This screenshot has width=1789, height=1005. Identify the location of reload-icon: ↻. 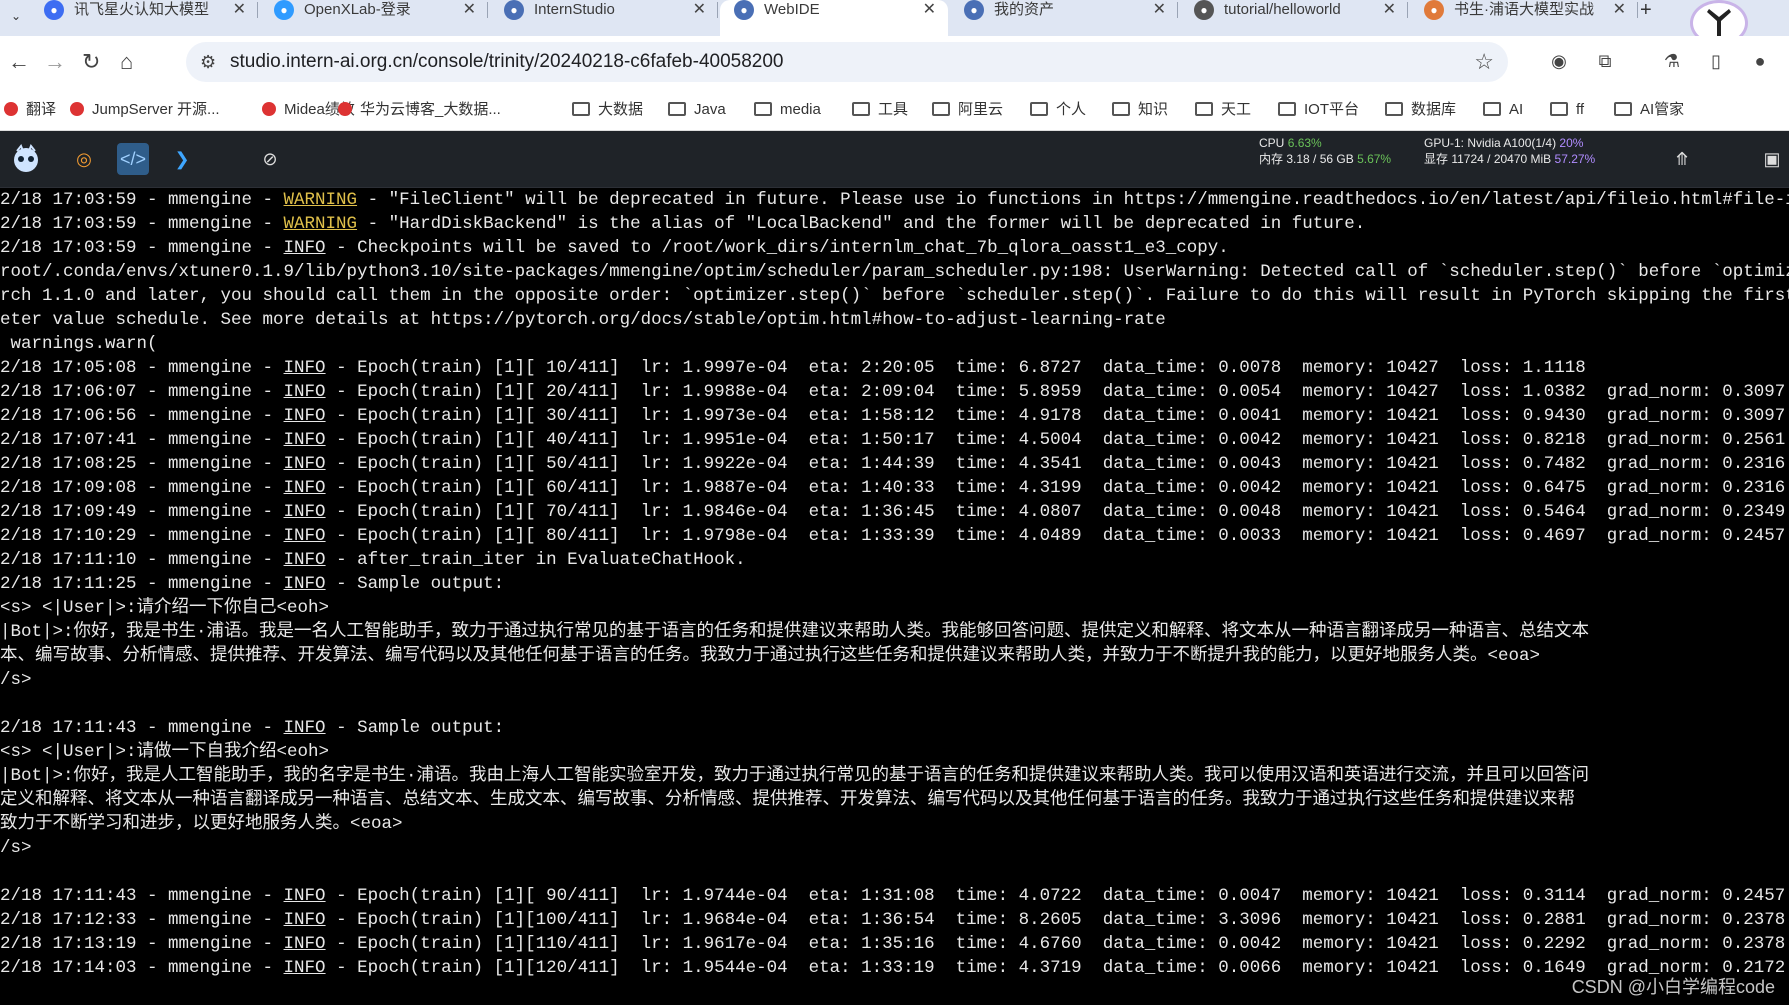
(91, 62).